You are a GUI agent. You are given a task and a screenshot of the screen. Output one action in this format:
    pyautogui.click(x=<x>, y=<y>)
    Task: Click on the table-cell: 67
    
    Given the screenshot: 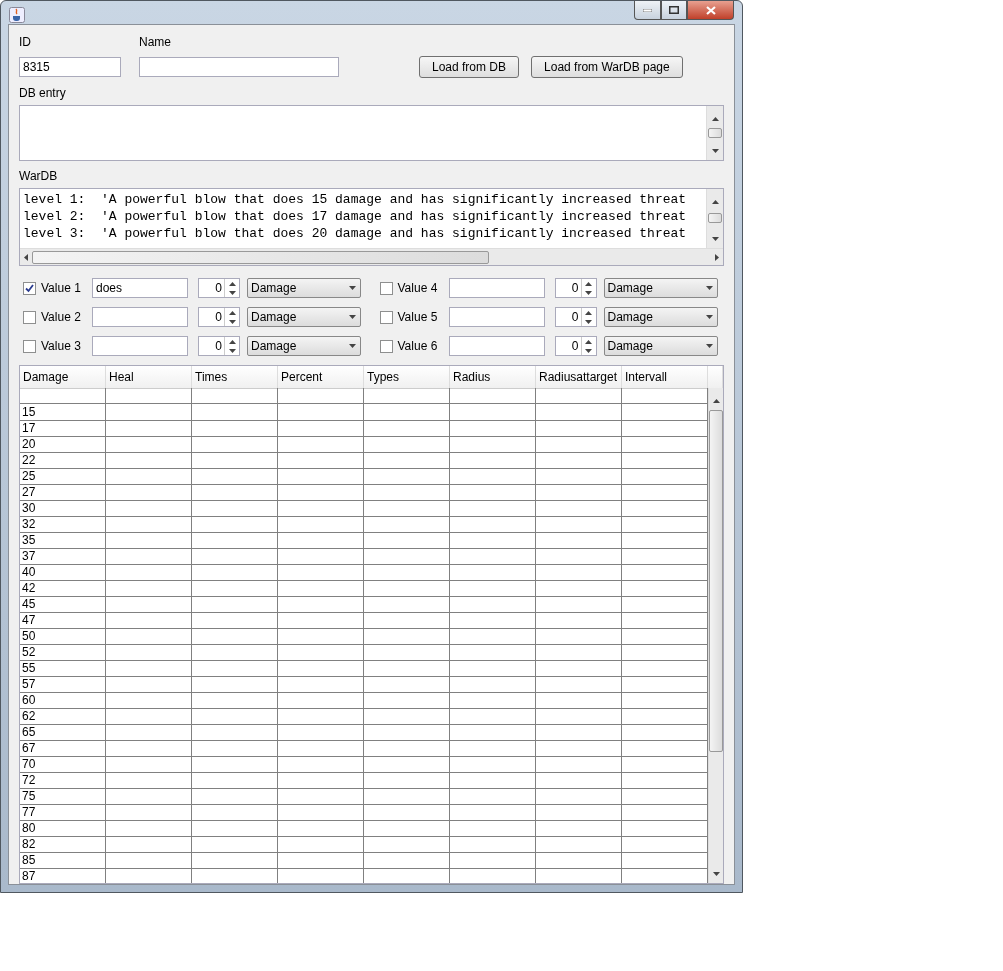 What is the action you would take?
    pyautogui.click(x=63, y=748)
    